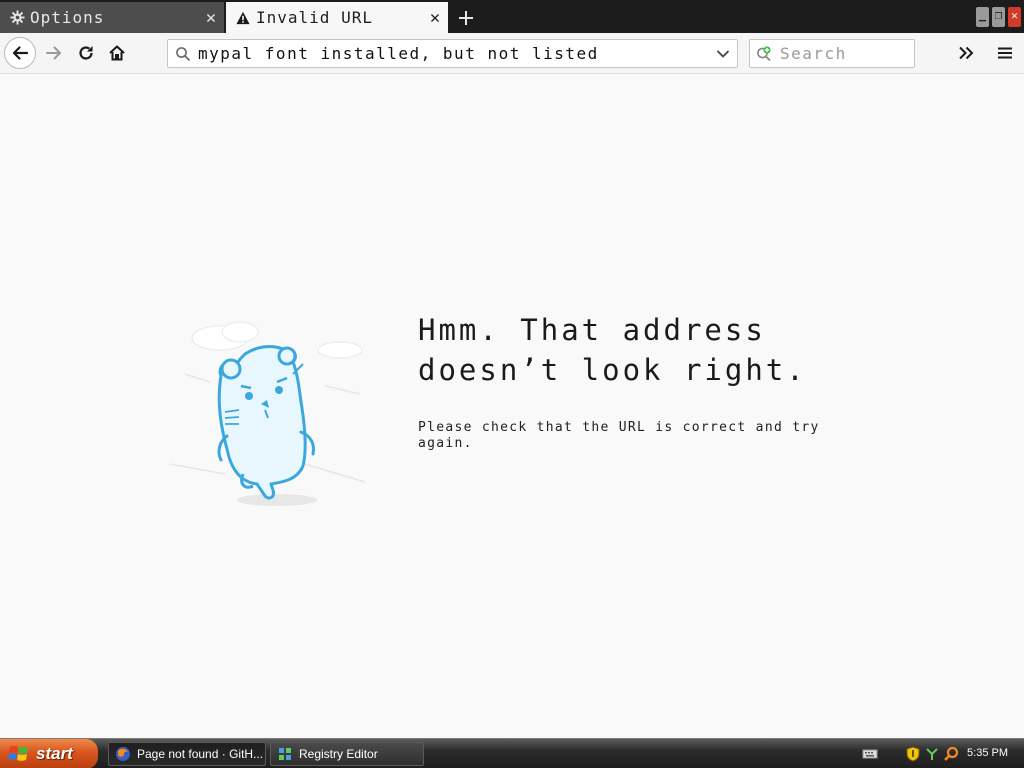 The height and width of the screenshot is (768, 1024). What do you see at coordinates (123, 754) in the screenshot?
I see `firefox-icon` at bounding box center [123, 754].